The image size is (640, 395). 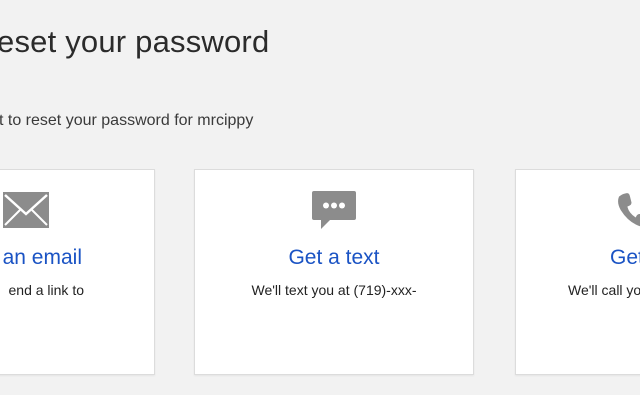 What do you see at coordinates (629, 210) in the screenshot?
I see `phone-icon` at bounding box center [629, 210].